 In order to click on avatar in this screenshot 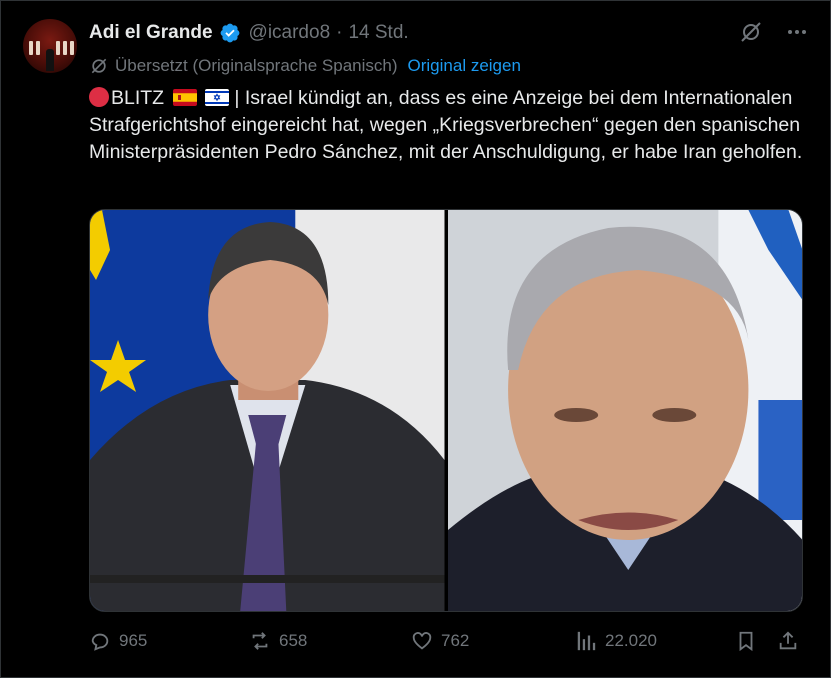, I will do `click(50, 46)`.